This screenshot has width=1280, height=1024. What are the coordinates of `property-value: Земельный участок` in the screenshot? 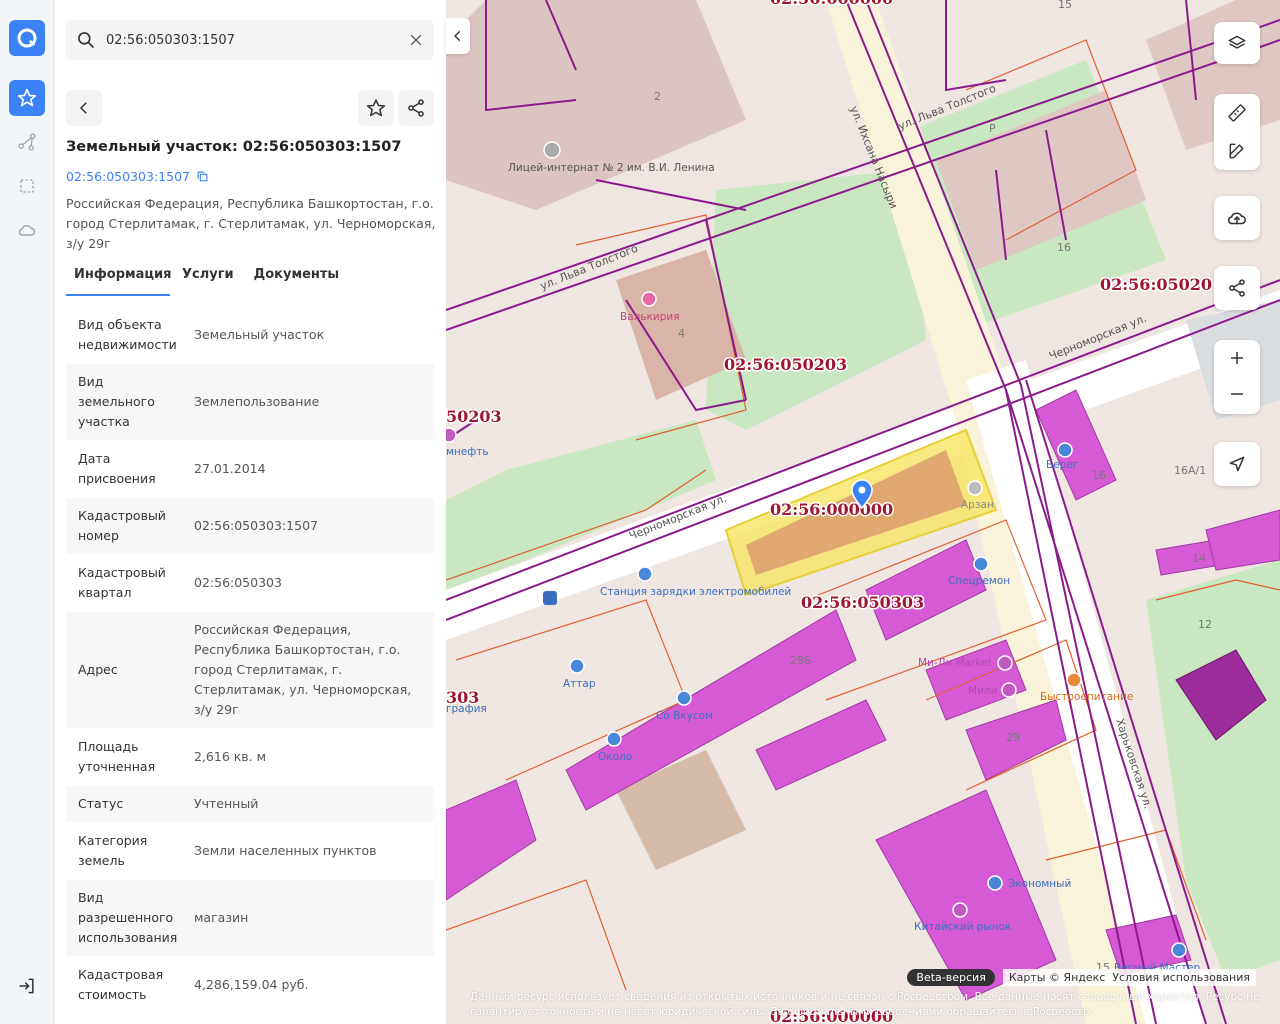 It's located at (259, 334).